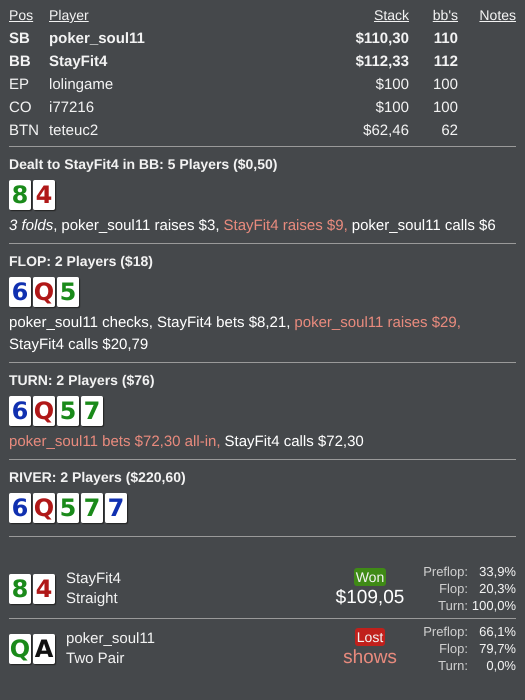 The image size is (525, 700). Describe the element at coordinates (19, 85) in the screenshot. I see `table-cell-text: EP` at that location.